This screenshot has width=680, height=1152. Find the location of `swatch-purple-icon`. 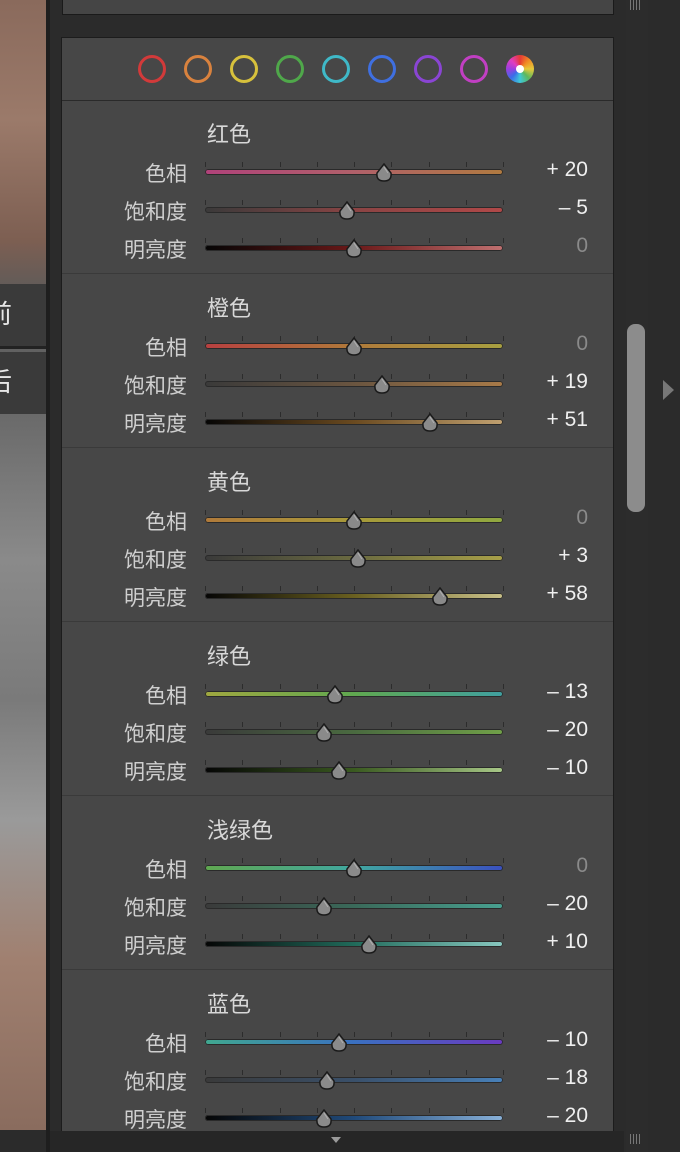

swatch-purple-icon is located at coordinates (428, 69).